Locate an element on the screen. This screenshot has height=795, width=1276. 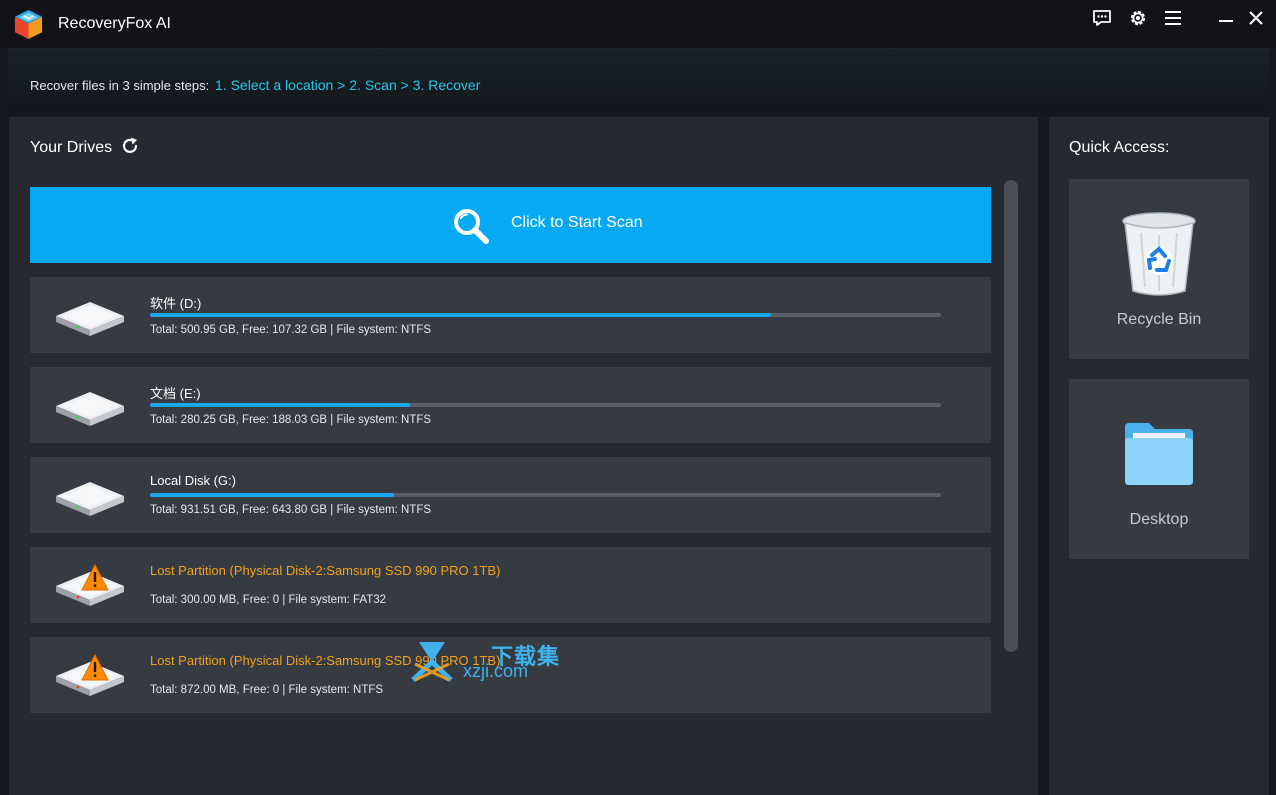
quick-access-title: Quick Access: is located at coordinates (1119, 147).